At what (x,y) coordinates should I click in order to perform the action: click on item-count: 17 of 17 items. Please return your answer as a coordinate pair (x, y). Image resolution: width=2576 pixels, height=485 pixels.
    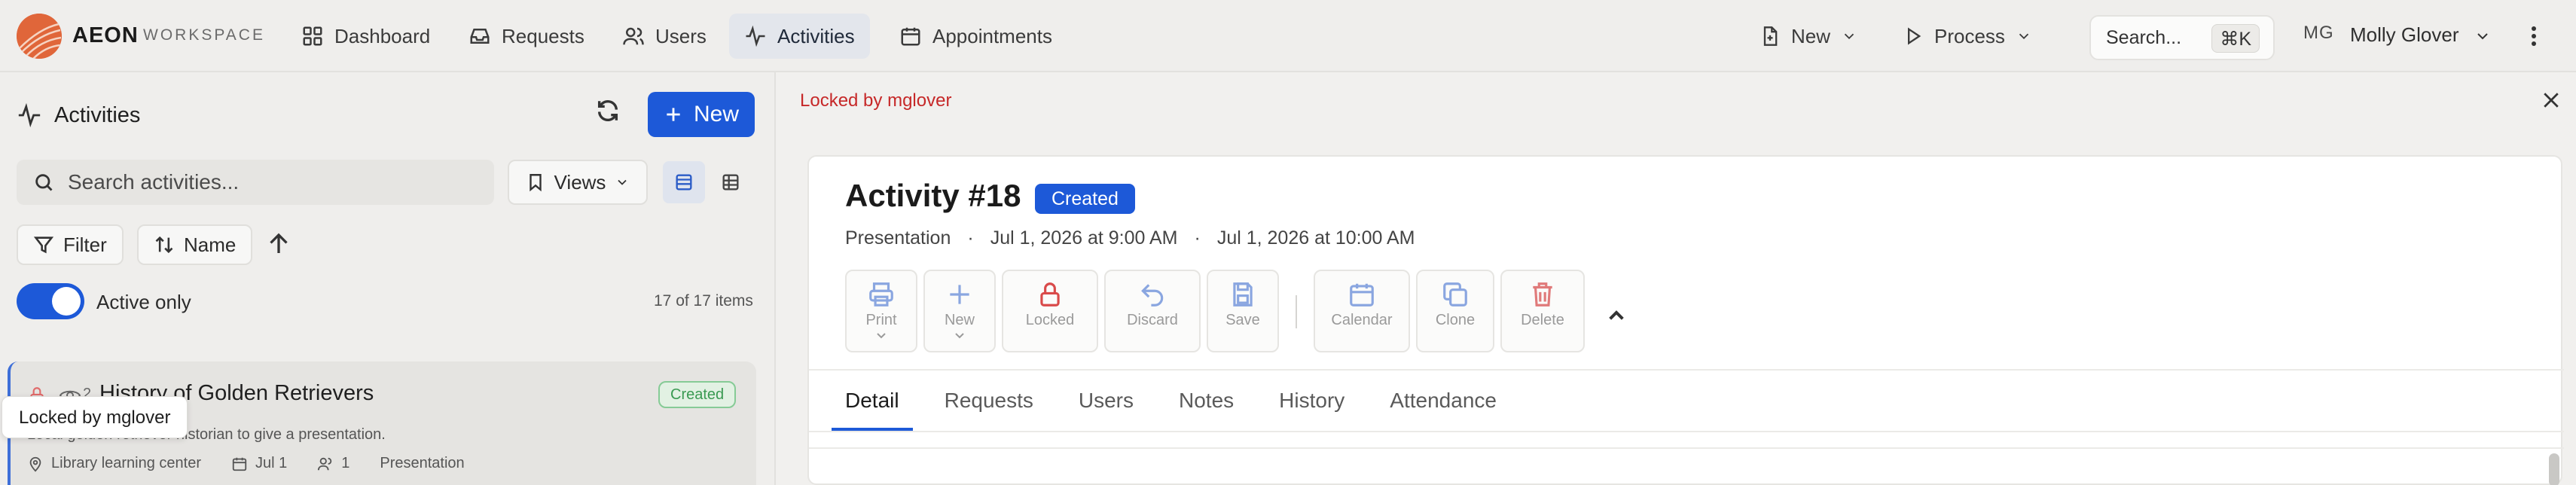
    Looking at the image, I should click on (704, 301).